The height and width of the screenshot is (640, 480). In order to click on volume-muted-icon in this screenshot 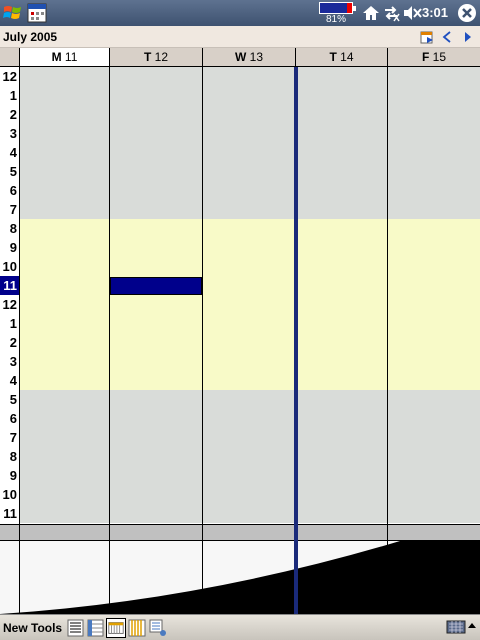, I will do `click(412, 13)`.